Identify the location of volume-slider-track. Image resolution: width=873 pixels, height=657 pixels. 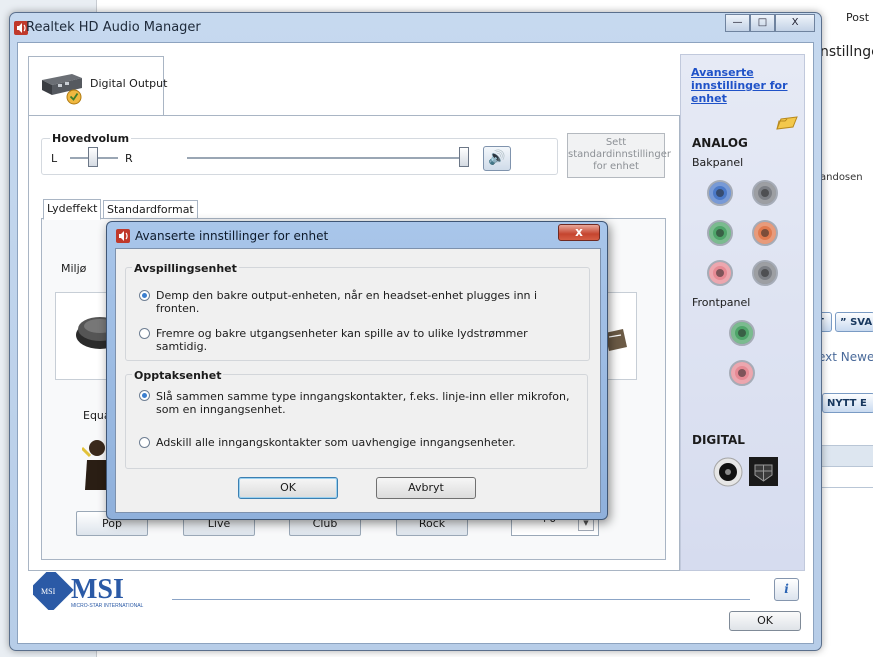
(327, 158).